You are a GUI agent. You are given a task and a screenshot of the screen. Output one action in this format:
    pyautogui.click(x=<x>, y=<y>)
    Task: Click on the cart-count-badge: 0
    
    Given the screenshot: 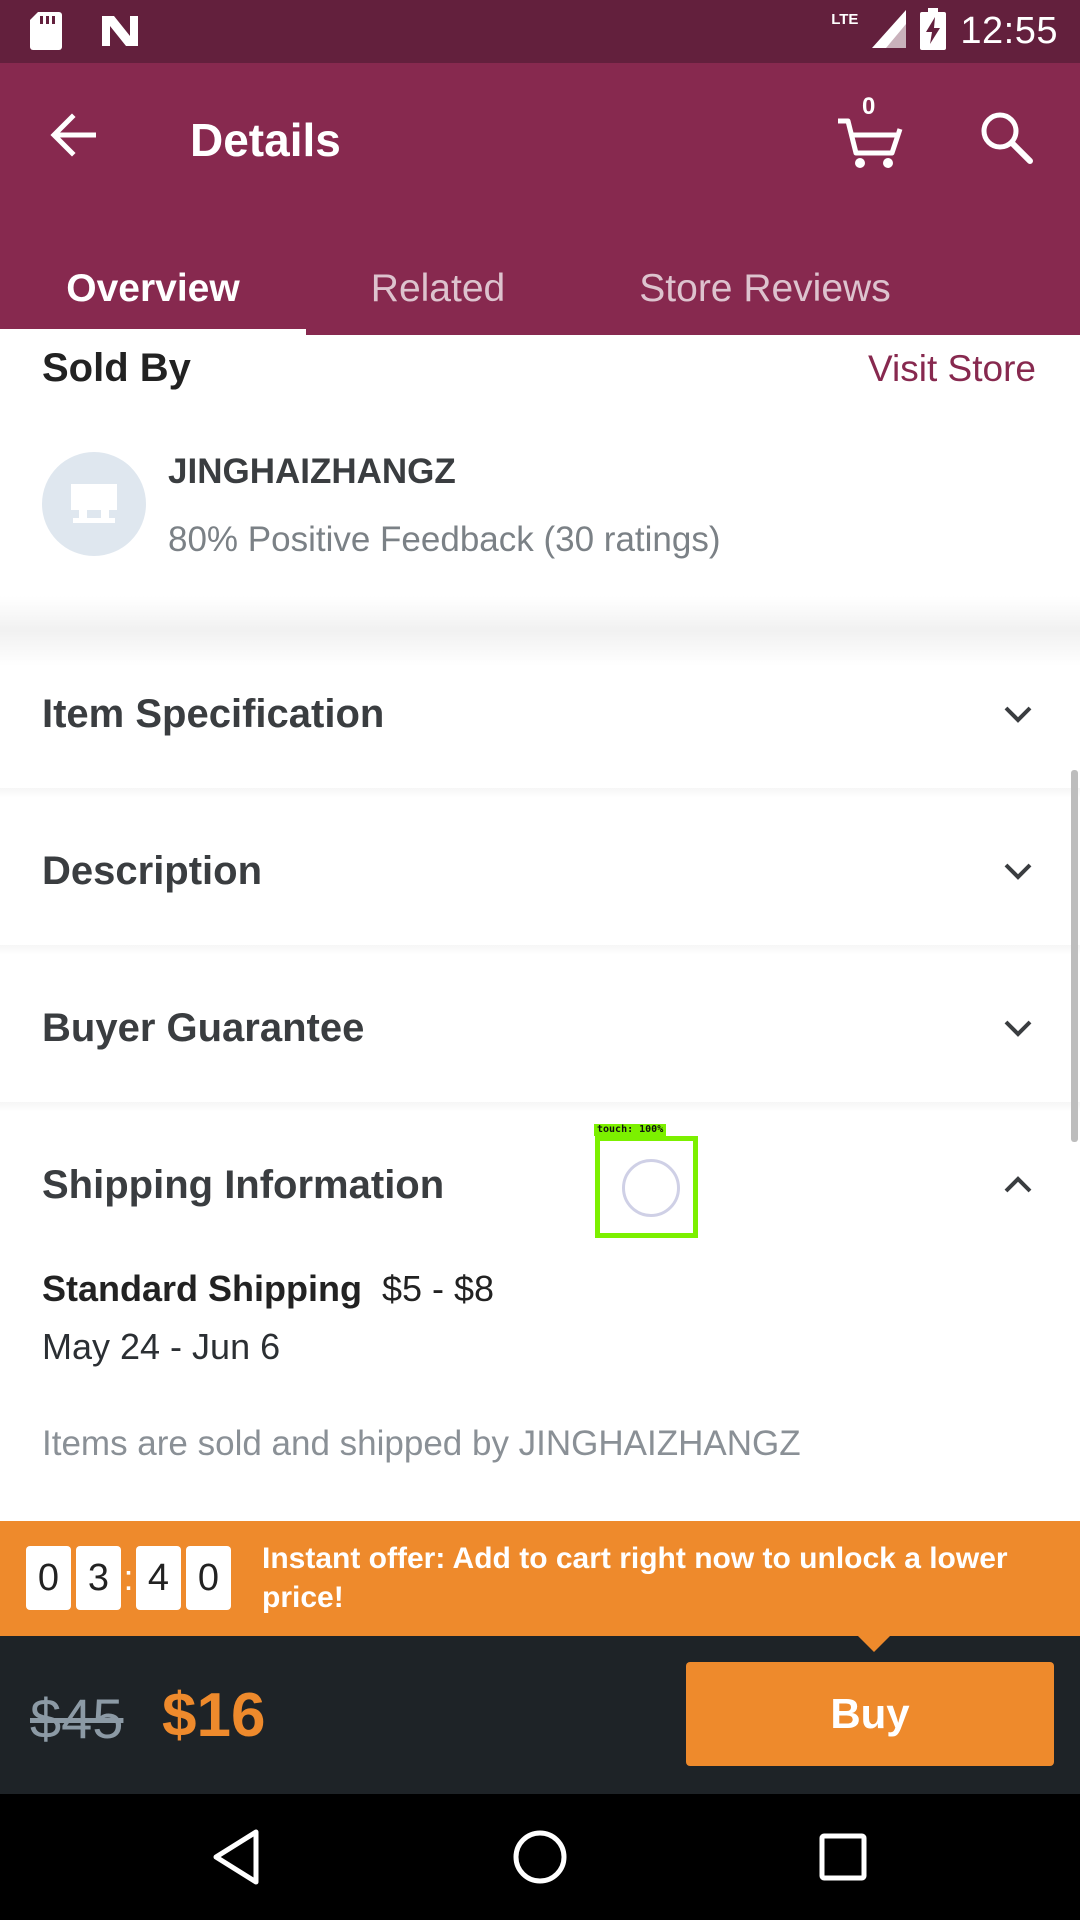 What is the action you would take?
    pyautogui.click(x=869, y=106)
    